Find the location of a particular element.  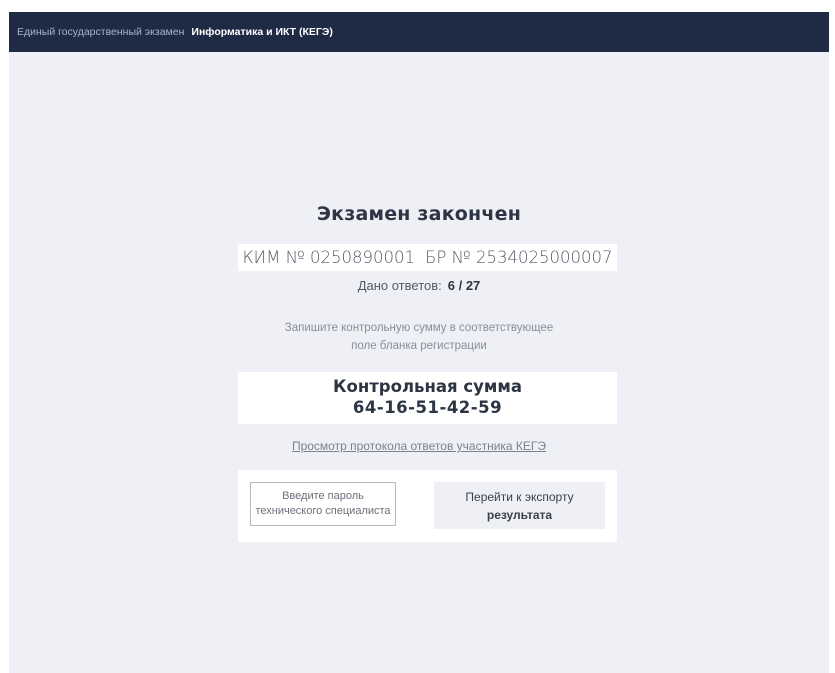

answers-label: Дано ответов: is located at coordinates (399, 285).